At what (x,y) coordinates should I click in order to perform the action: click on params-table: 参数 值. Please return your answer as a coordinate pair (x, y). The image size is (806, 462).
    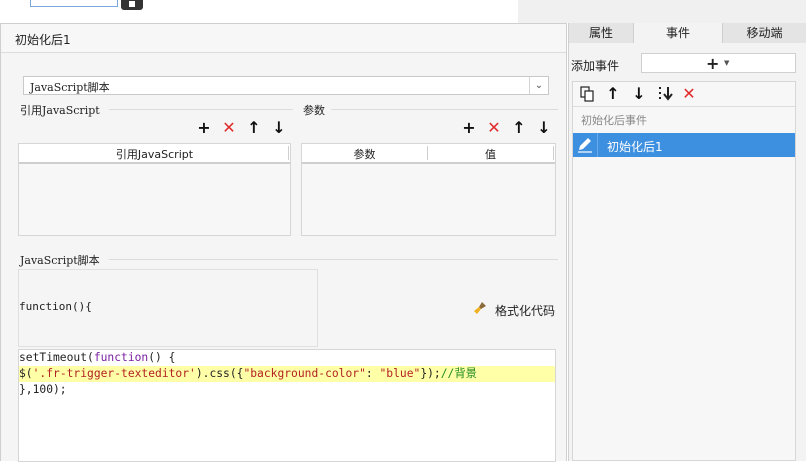
    Looking at the image, I should click on (428, 189).